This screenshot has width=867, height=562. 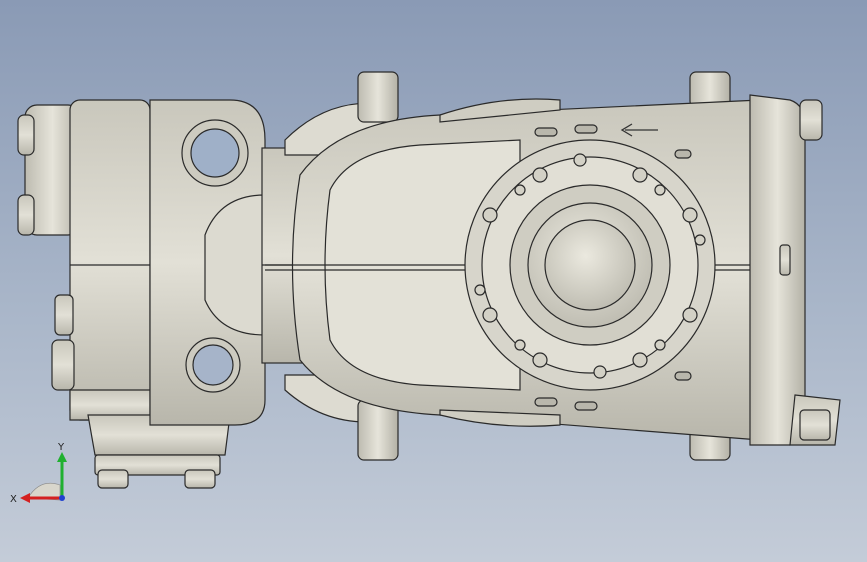 What do you see at coordinates (62, 457) in the screenshot?
I see `y-axis-arrow-icon` at bounding box center [62, 457].